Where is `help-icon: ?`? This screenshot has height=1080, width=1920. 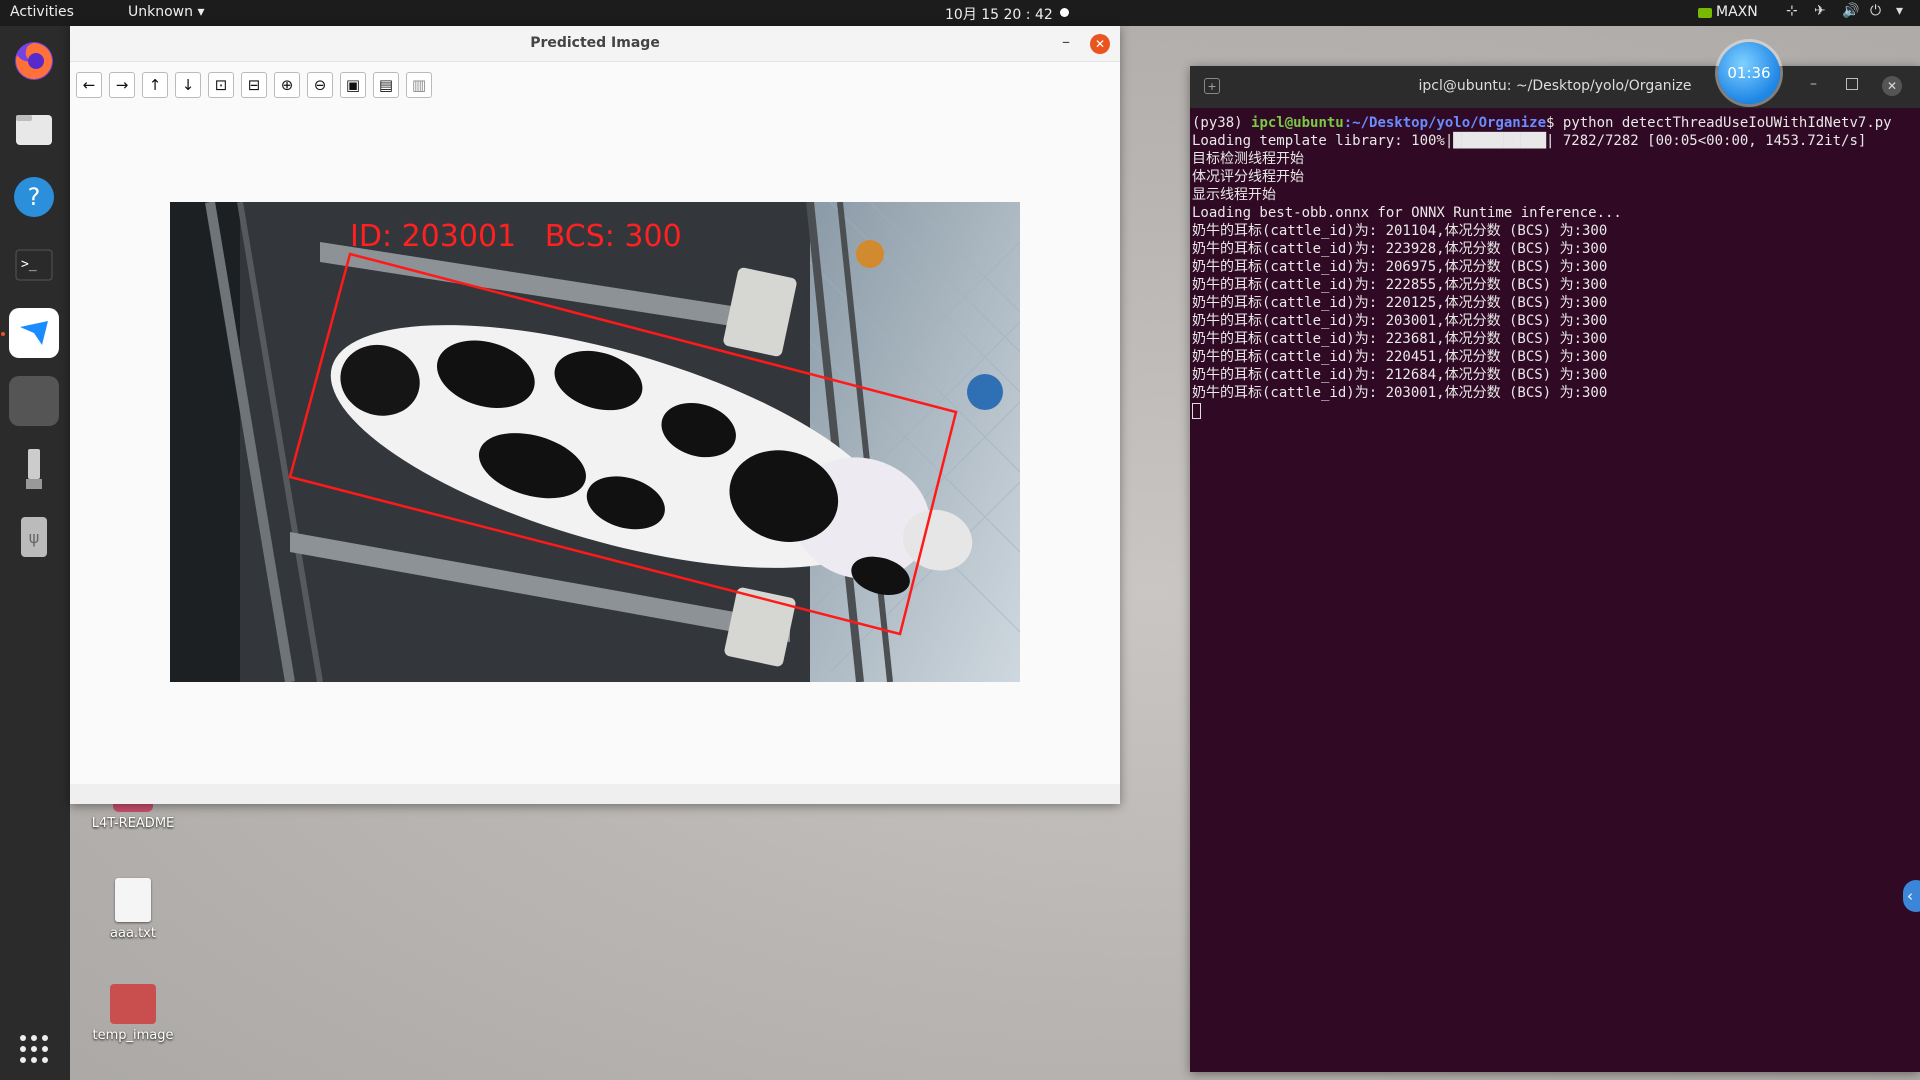 help-icon: ? is located at coordinates (34, 197).